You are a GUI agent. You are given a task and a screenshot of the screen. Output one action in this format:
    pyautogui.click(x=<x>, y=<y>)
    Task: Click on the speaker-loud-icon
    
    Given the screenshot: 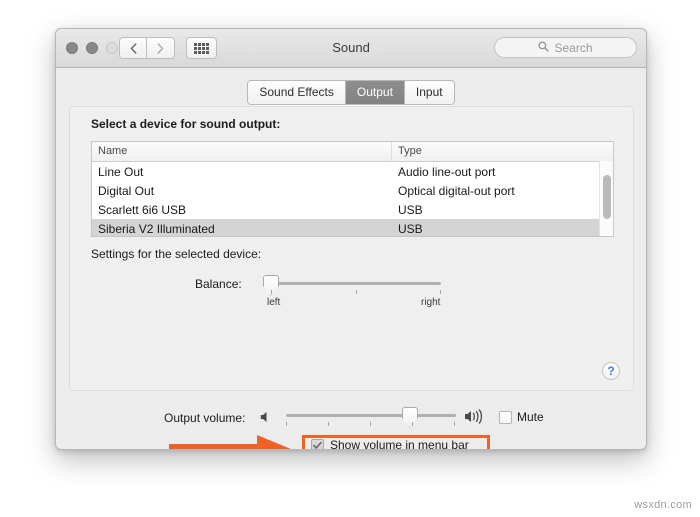 What is the action you would take?
    pyautogui.click(x=476, y=419)
    